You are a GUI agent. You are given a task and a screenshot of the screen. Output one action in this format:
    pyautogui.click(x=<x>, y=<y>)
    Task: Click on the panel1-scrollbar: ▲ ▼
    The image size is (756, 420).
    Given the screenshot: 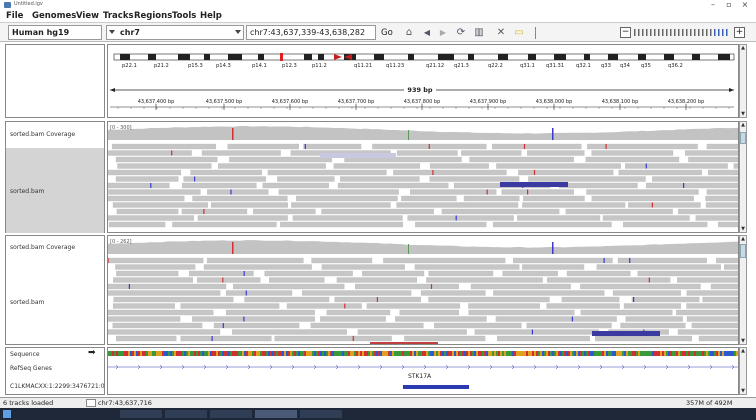 What is the action you would take?
    pyautogui.click(x=743, y=177)
    